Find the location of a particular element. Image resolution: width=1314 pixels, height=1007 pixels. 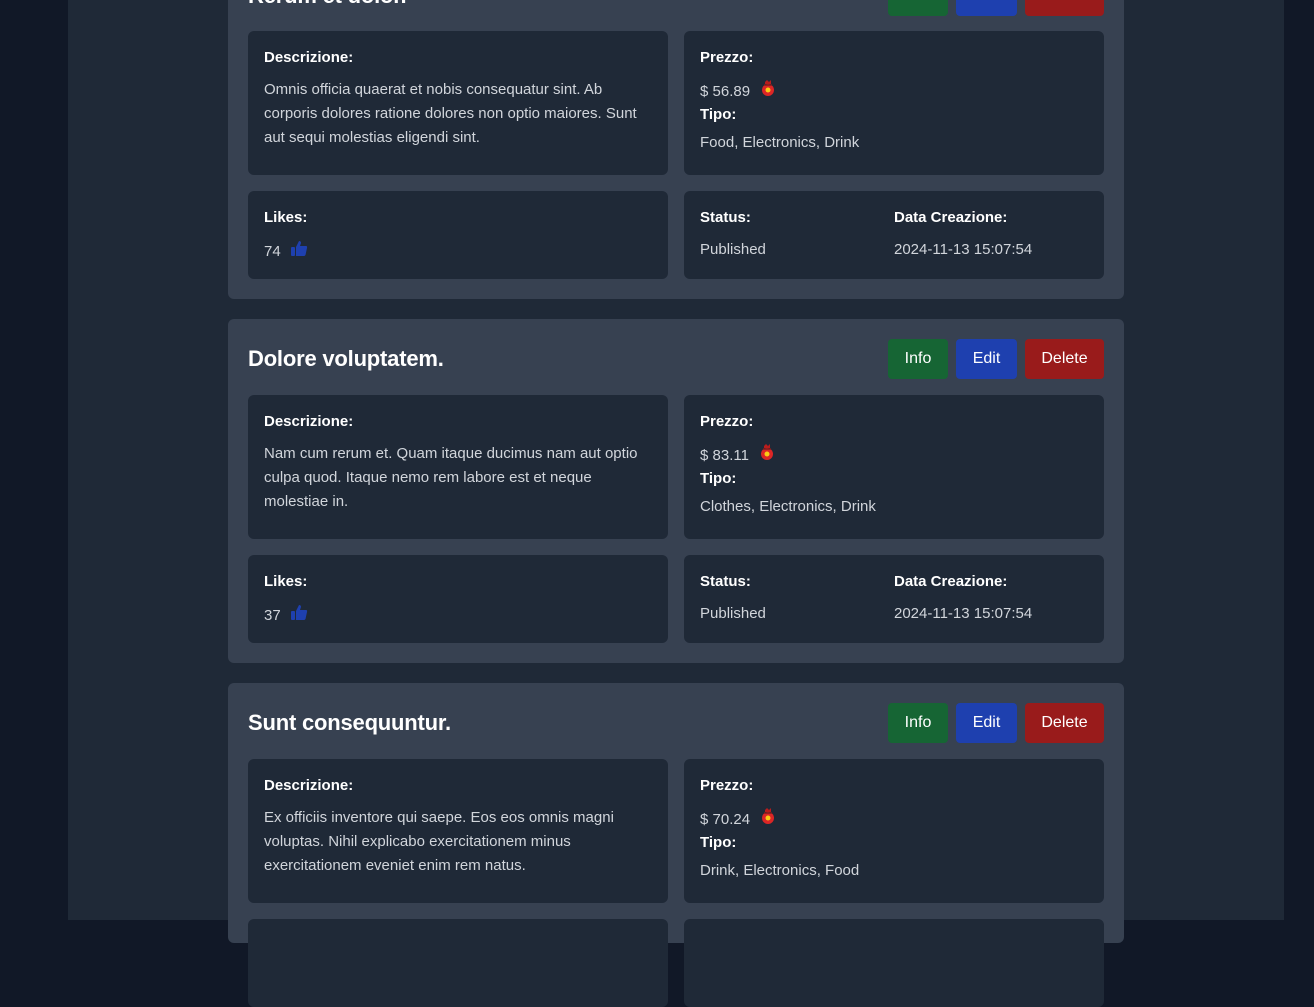

likes-value: 37 is located at coordinates (272, 615).